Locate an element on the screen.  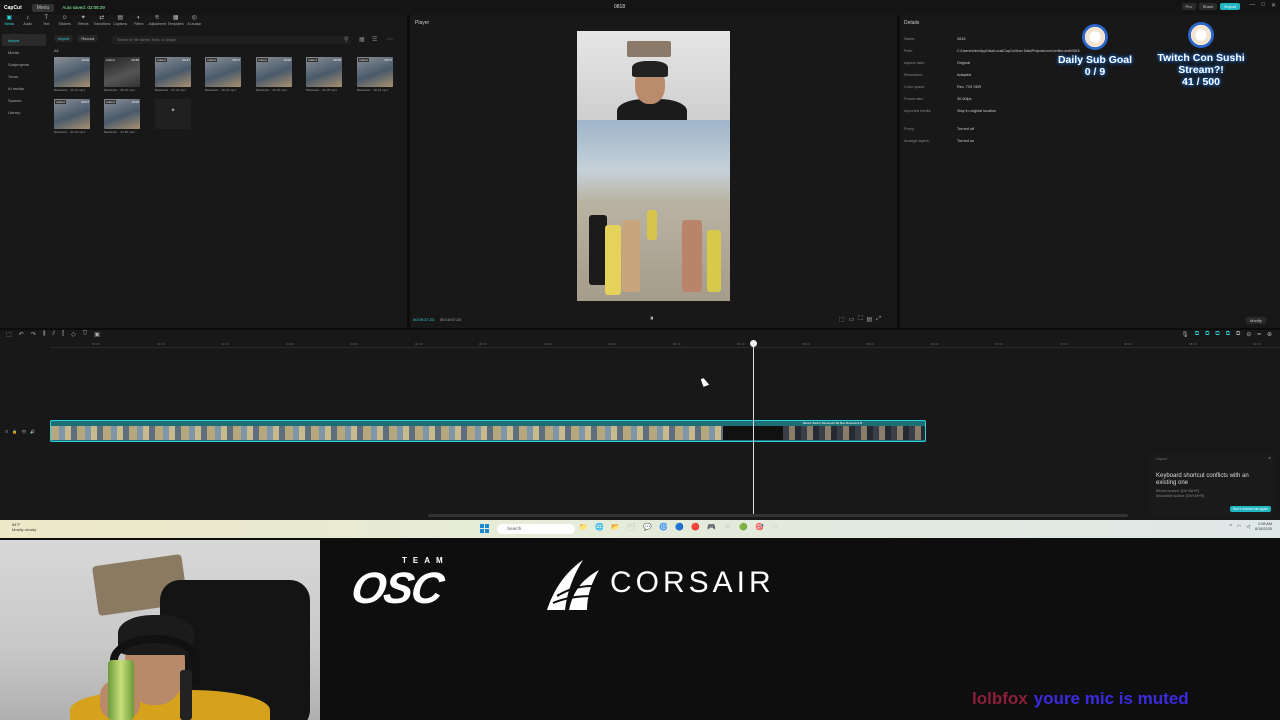
taskbar-app-icon: 🎮 is located at coordinates (711, 527).